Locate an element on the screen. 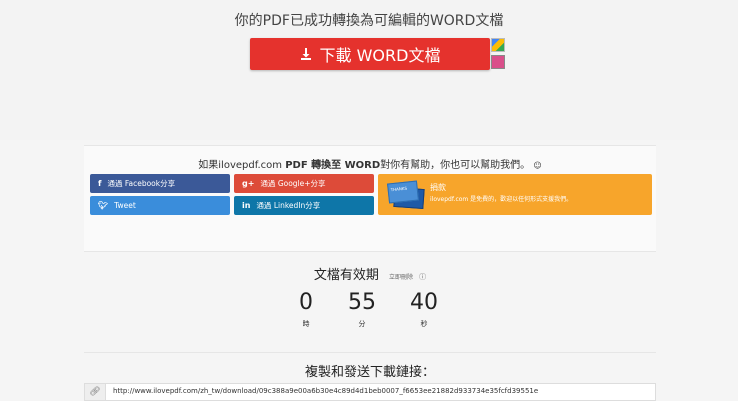  page-headline: 你的PDF已成功轉換為可編輯的WORD文檔 is located at coordinates (369, 21).